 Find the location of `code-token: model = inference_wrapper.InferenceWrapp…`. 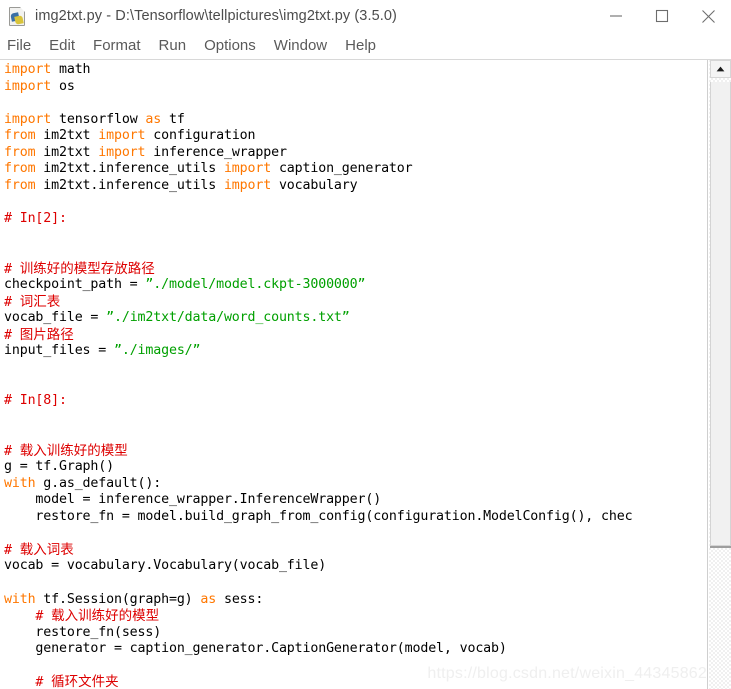

code-token: model = inference_wrapper.InferenceWrapp… is located at coordinates (193, 500).